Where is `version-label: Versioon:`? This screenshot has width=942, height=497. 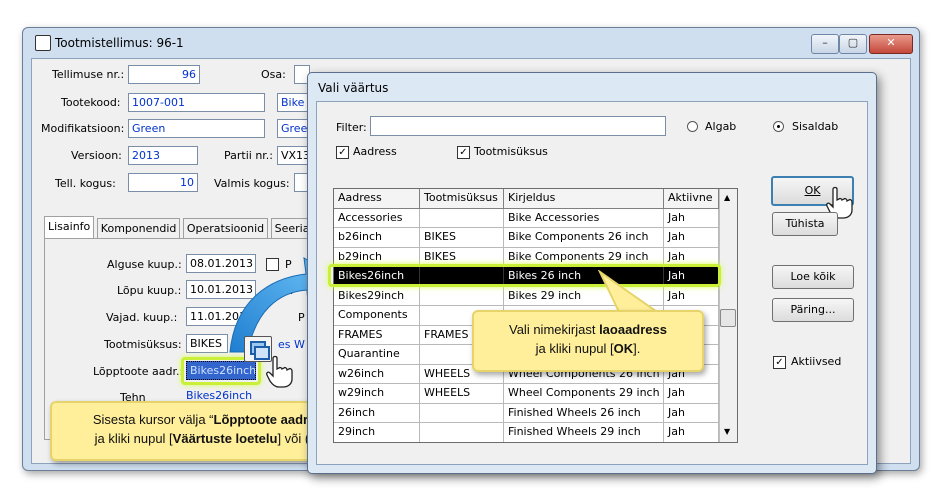 version-label: Versioon: is located at coordinates (96, 155).